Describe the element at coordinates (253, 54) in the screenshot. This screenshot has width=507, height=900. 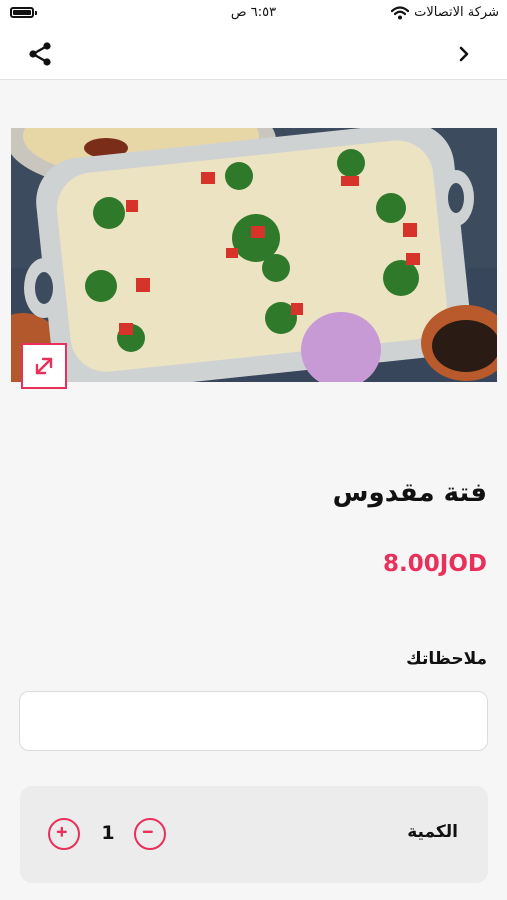
I see `top-nav-bar` at that location.